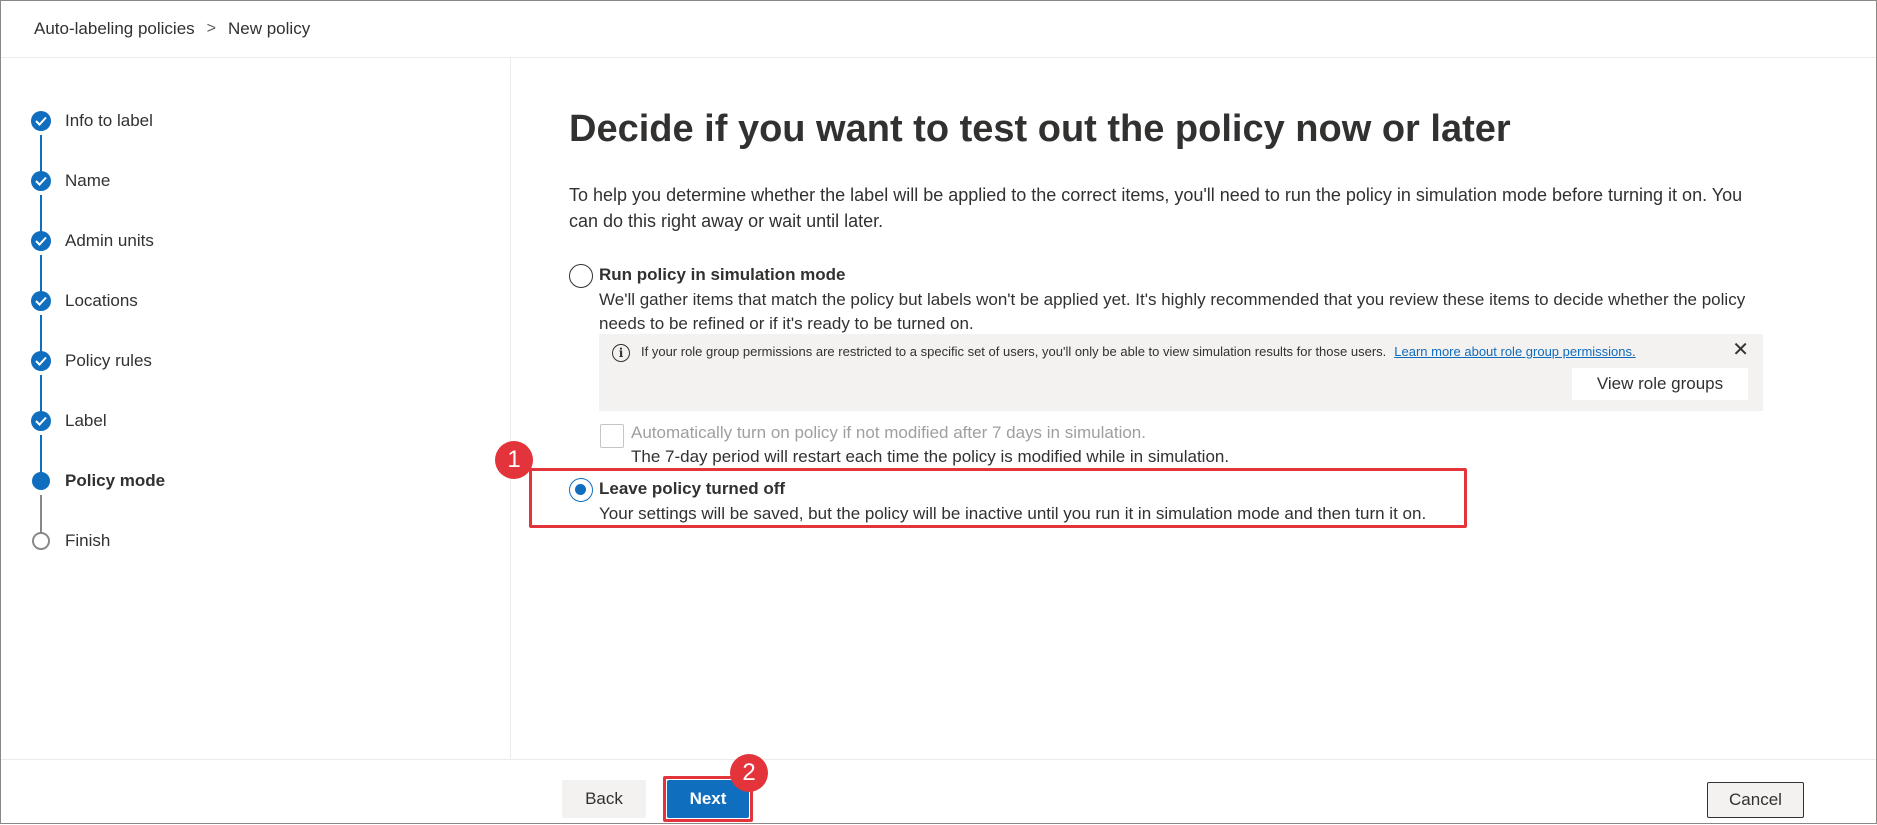 The width and height of the screenshot is (1877, 825). What do you see at coordinates (114, 29) in the screenshot?
I see `breadcrumb-parent-link: Auto-labeling policies` at bounding box center [114, 29].